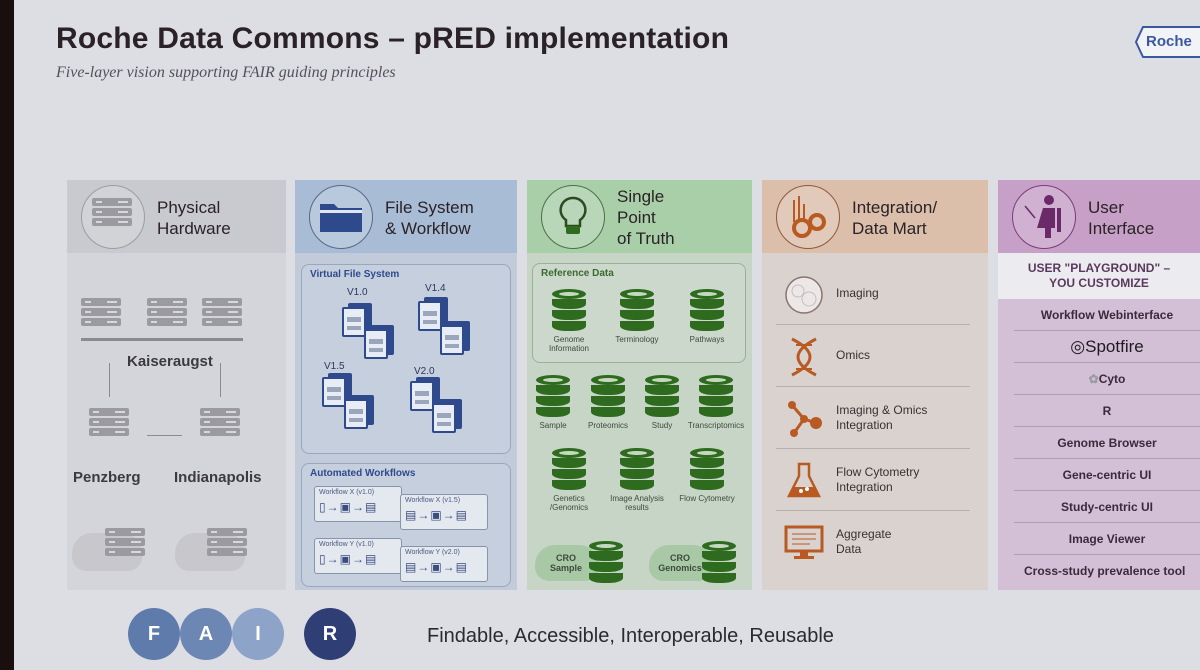 The image size is (1200, 670). Describe the element at coordinates (429, 207) in the screenshot. I see `column-title: File System` at that location.